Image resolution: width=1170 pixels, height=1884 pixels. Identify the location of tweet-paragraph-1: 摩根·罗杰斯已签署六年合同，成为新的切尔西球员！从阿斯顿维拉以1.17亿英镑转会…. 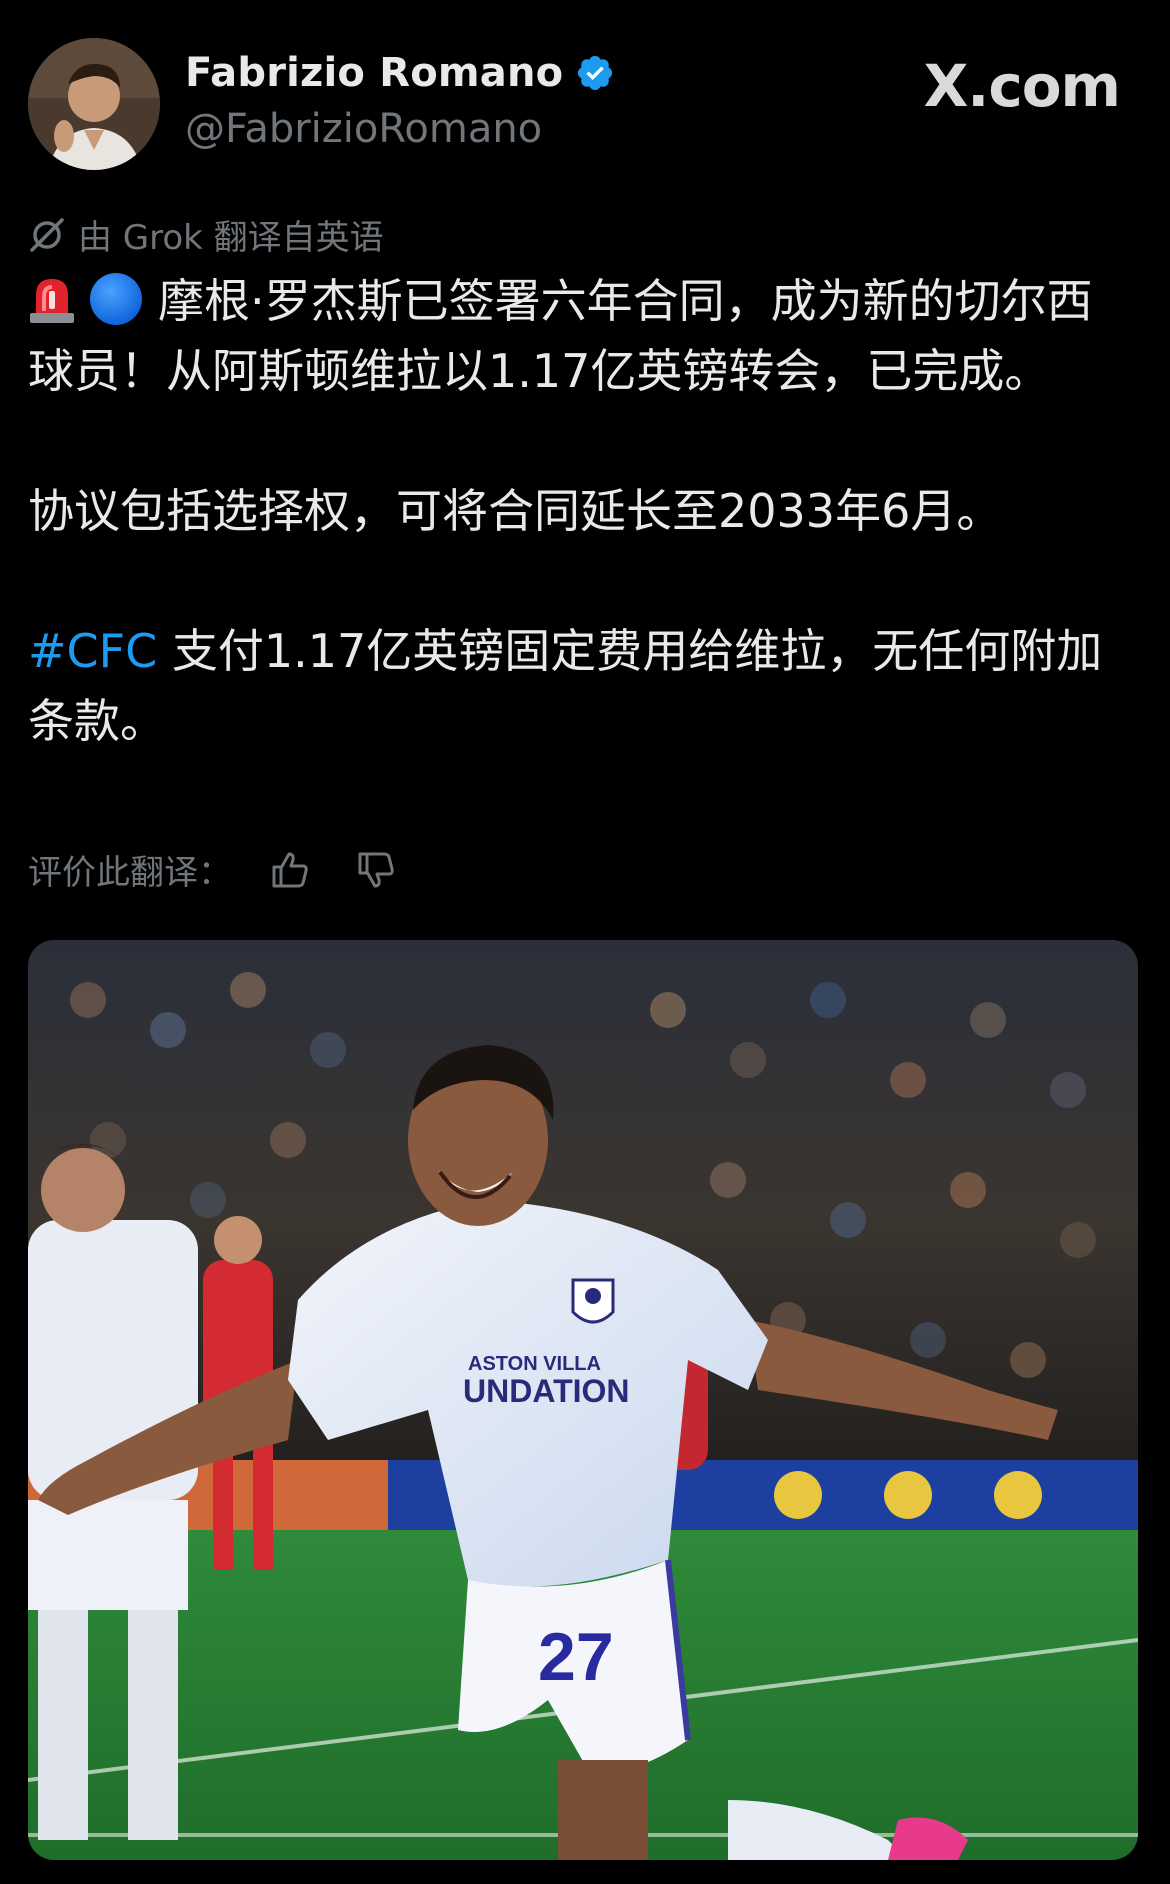
(583, 336).